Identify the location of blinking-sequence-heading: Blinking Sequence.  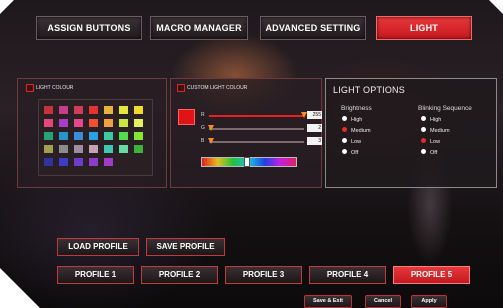
(445, 108).